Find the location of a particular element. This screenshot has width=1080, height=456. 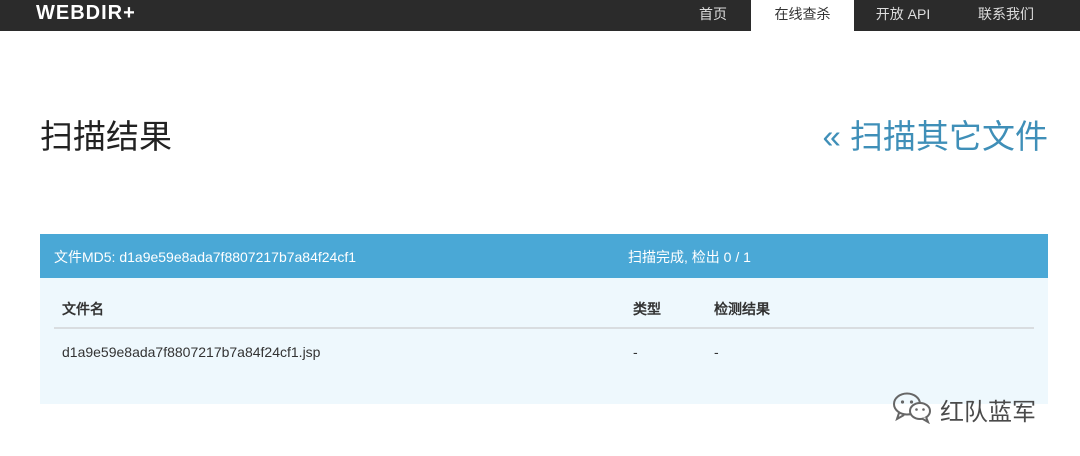

brand-logo: WEBDIR+ is located at coordinates (86, 13).